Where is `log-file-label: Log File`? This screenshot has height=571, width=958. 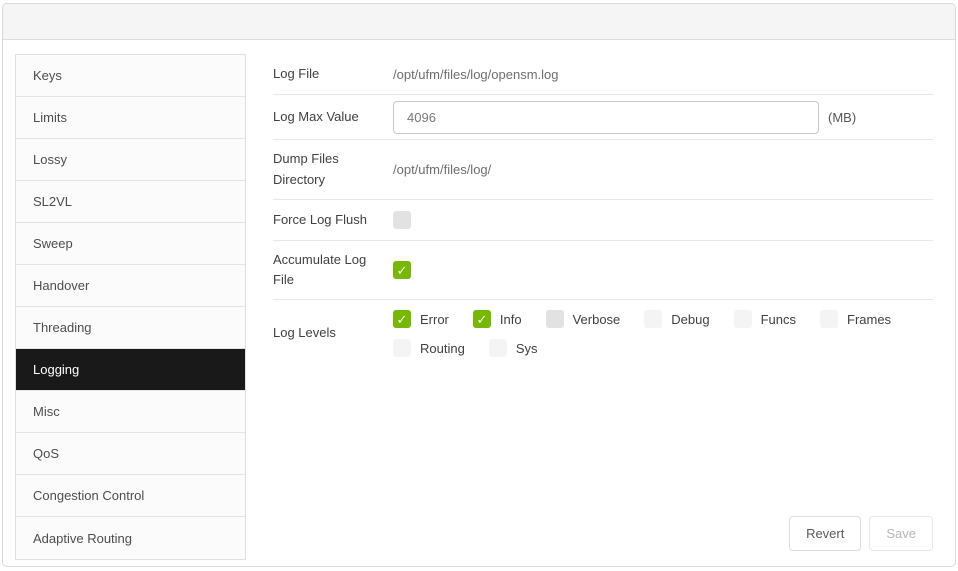 log-file-label: Log File is located at coordinates (296, 73).